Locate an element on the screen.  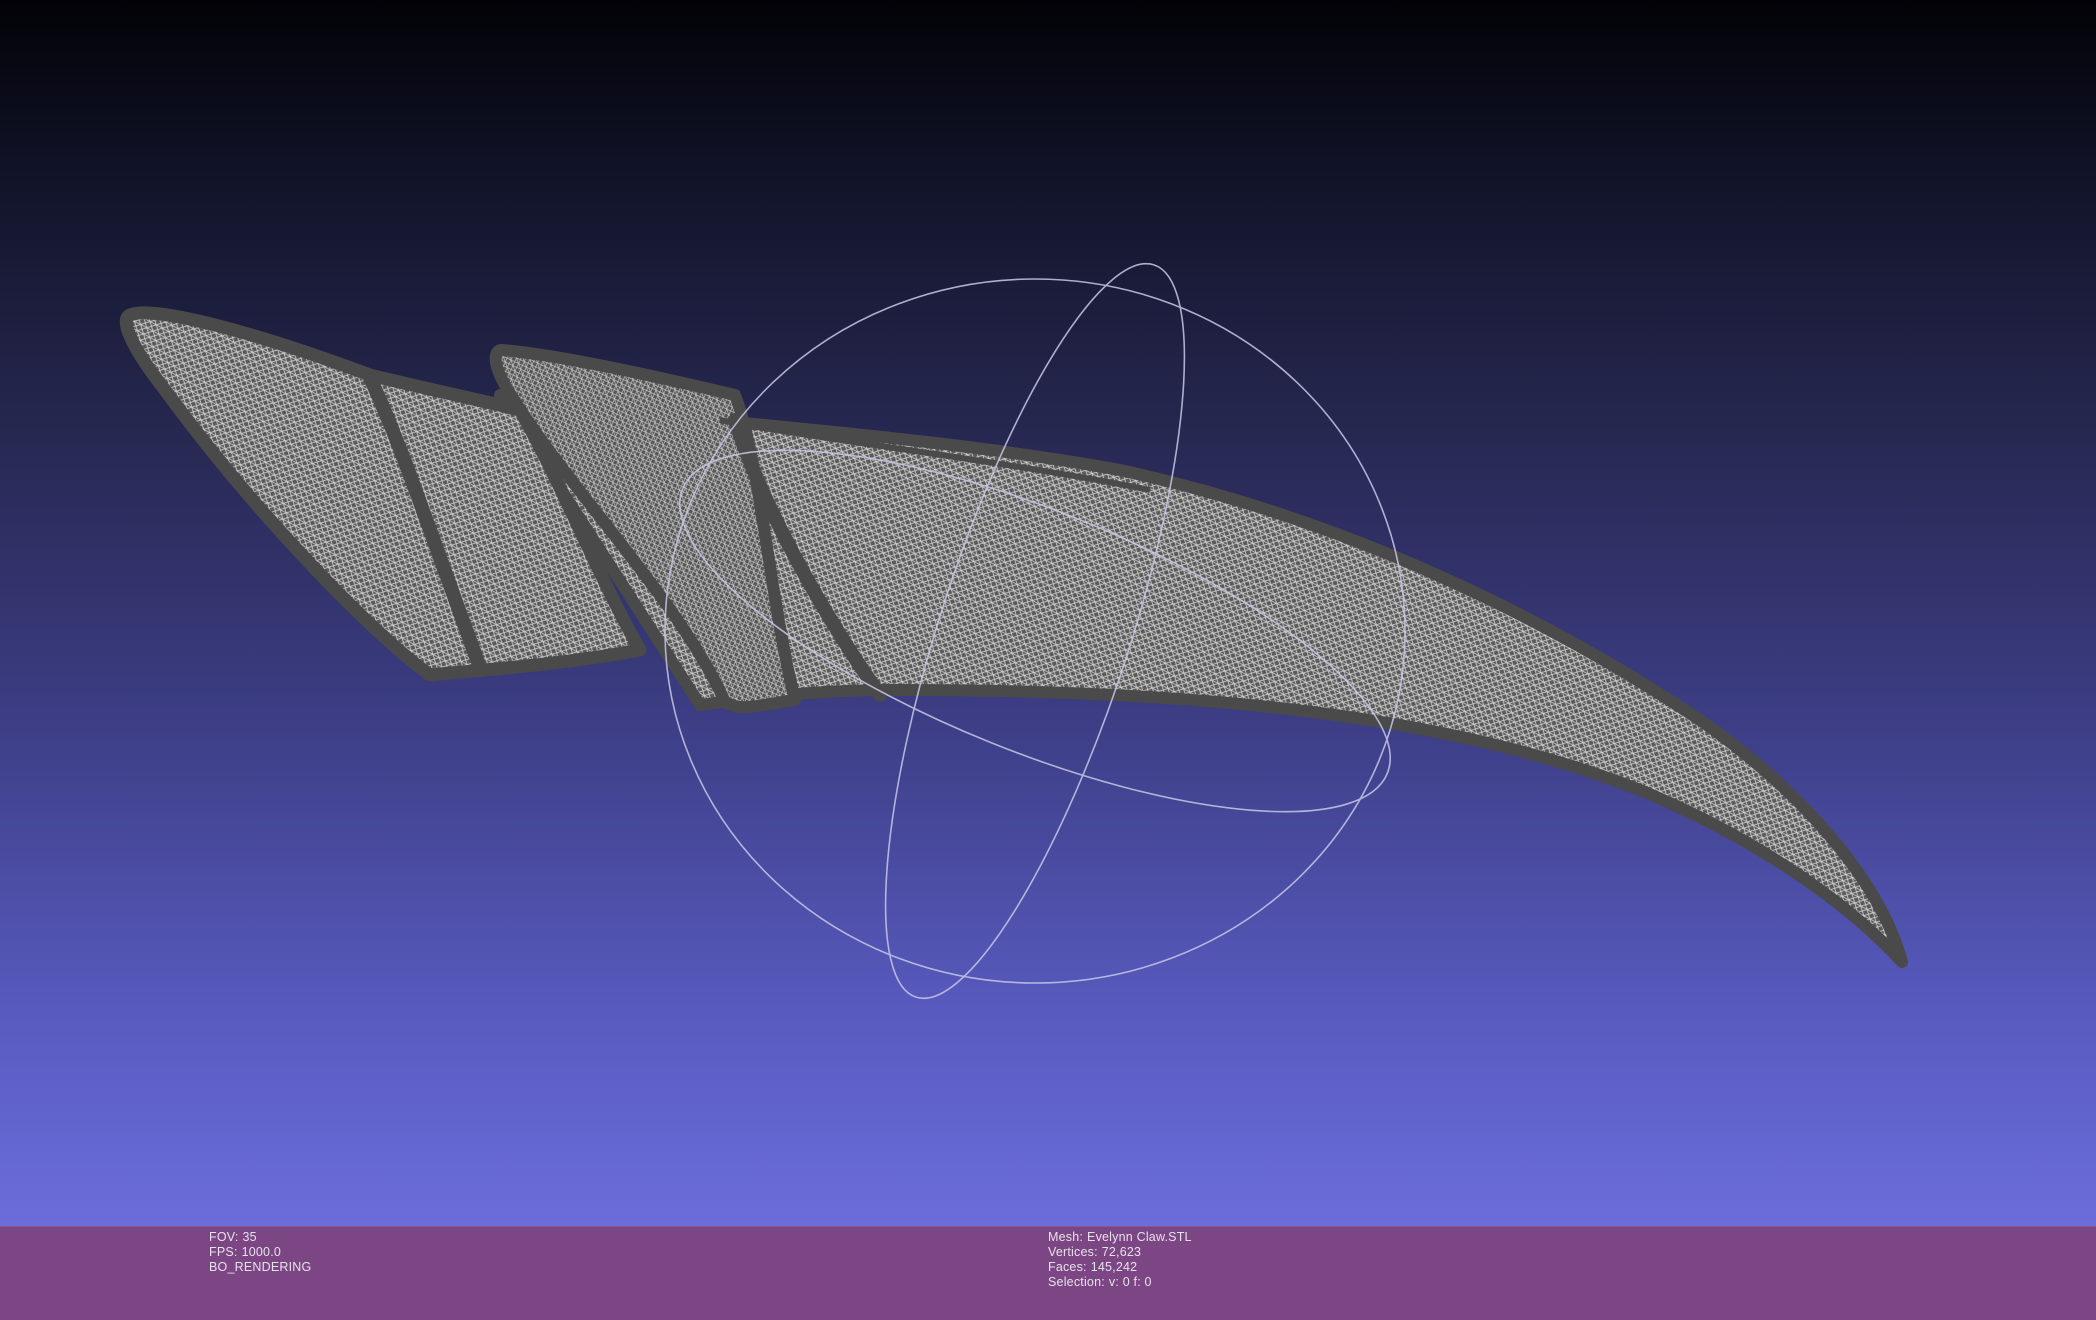
selection-readout: Selection: v: 0 f: 0 is located at coordinates (1120, 1282).